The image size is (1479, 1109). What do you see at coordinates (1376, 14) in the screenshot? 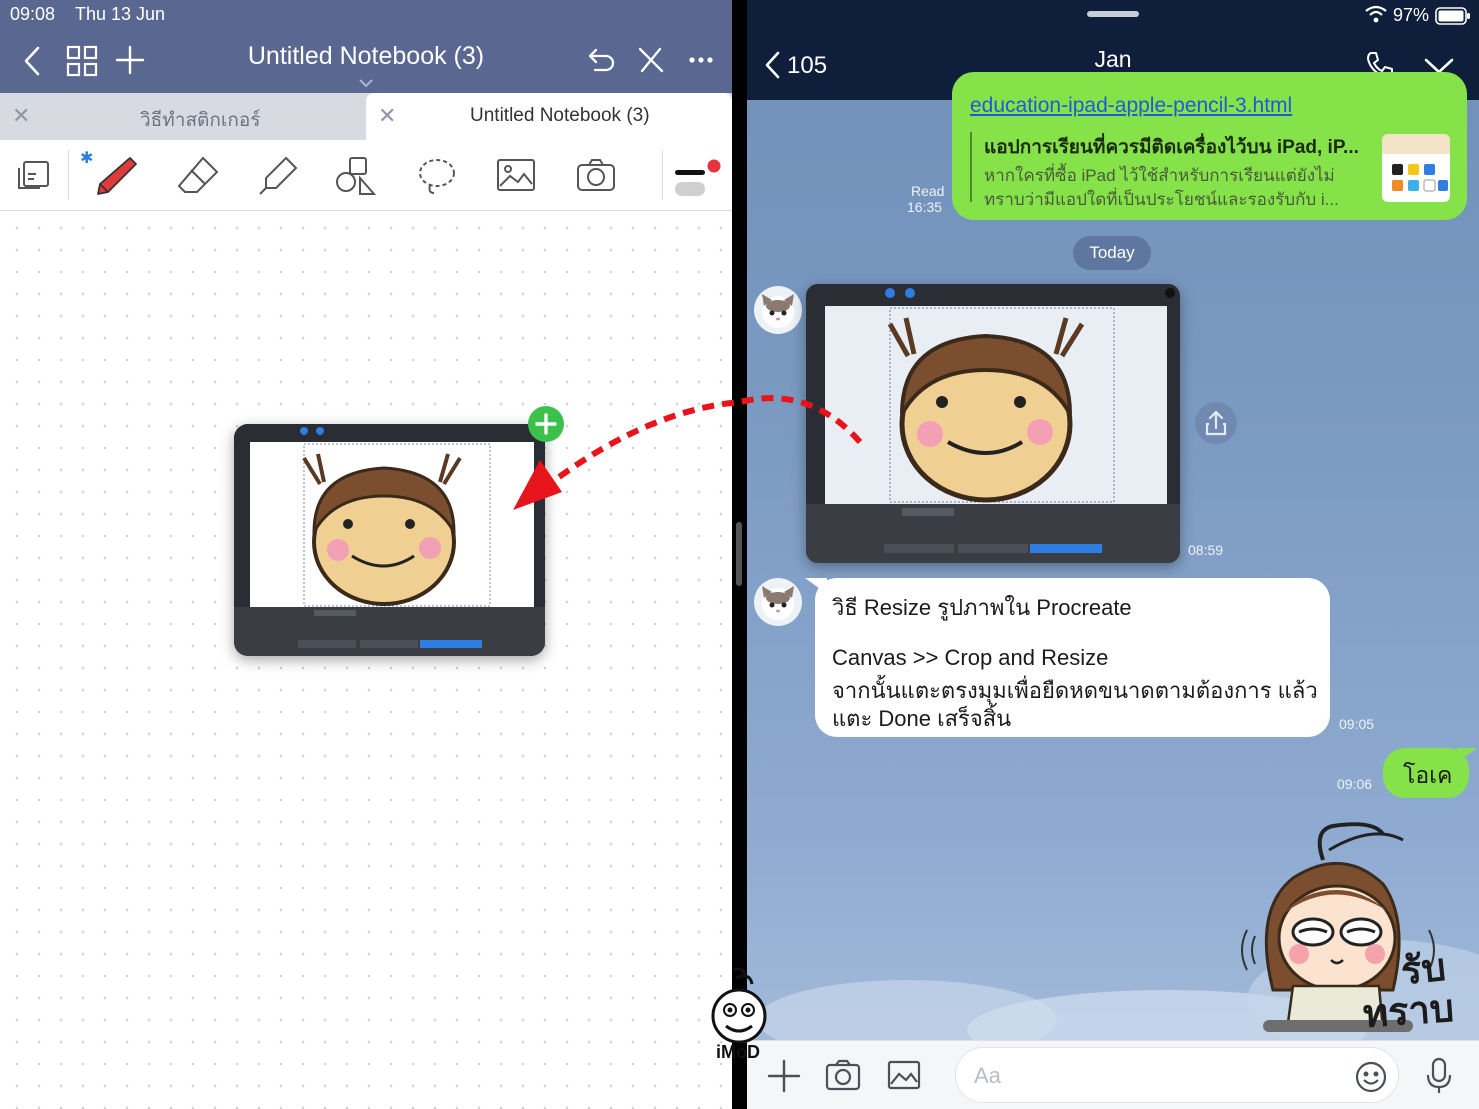
I see `wifi-icon` at bounding box center [1376, 14].